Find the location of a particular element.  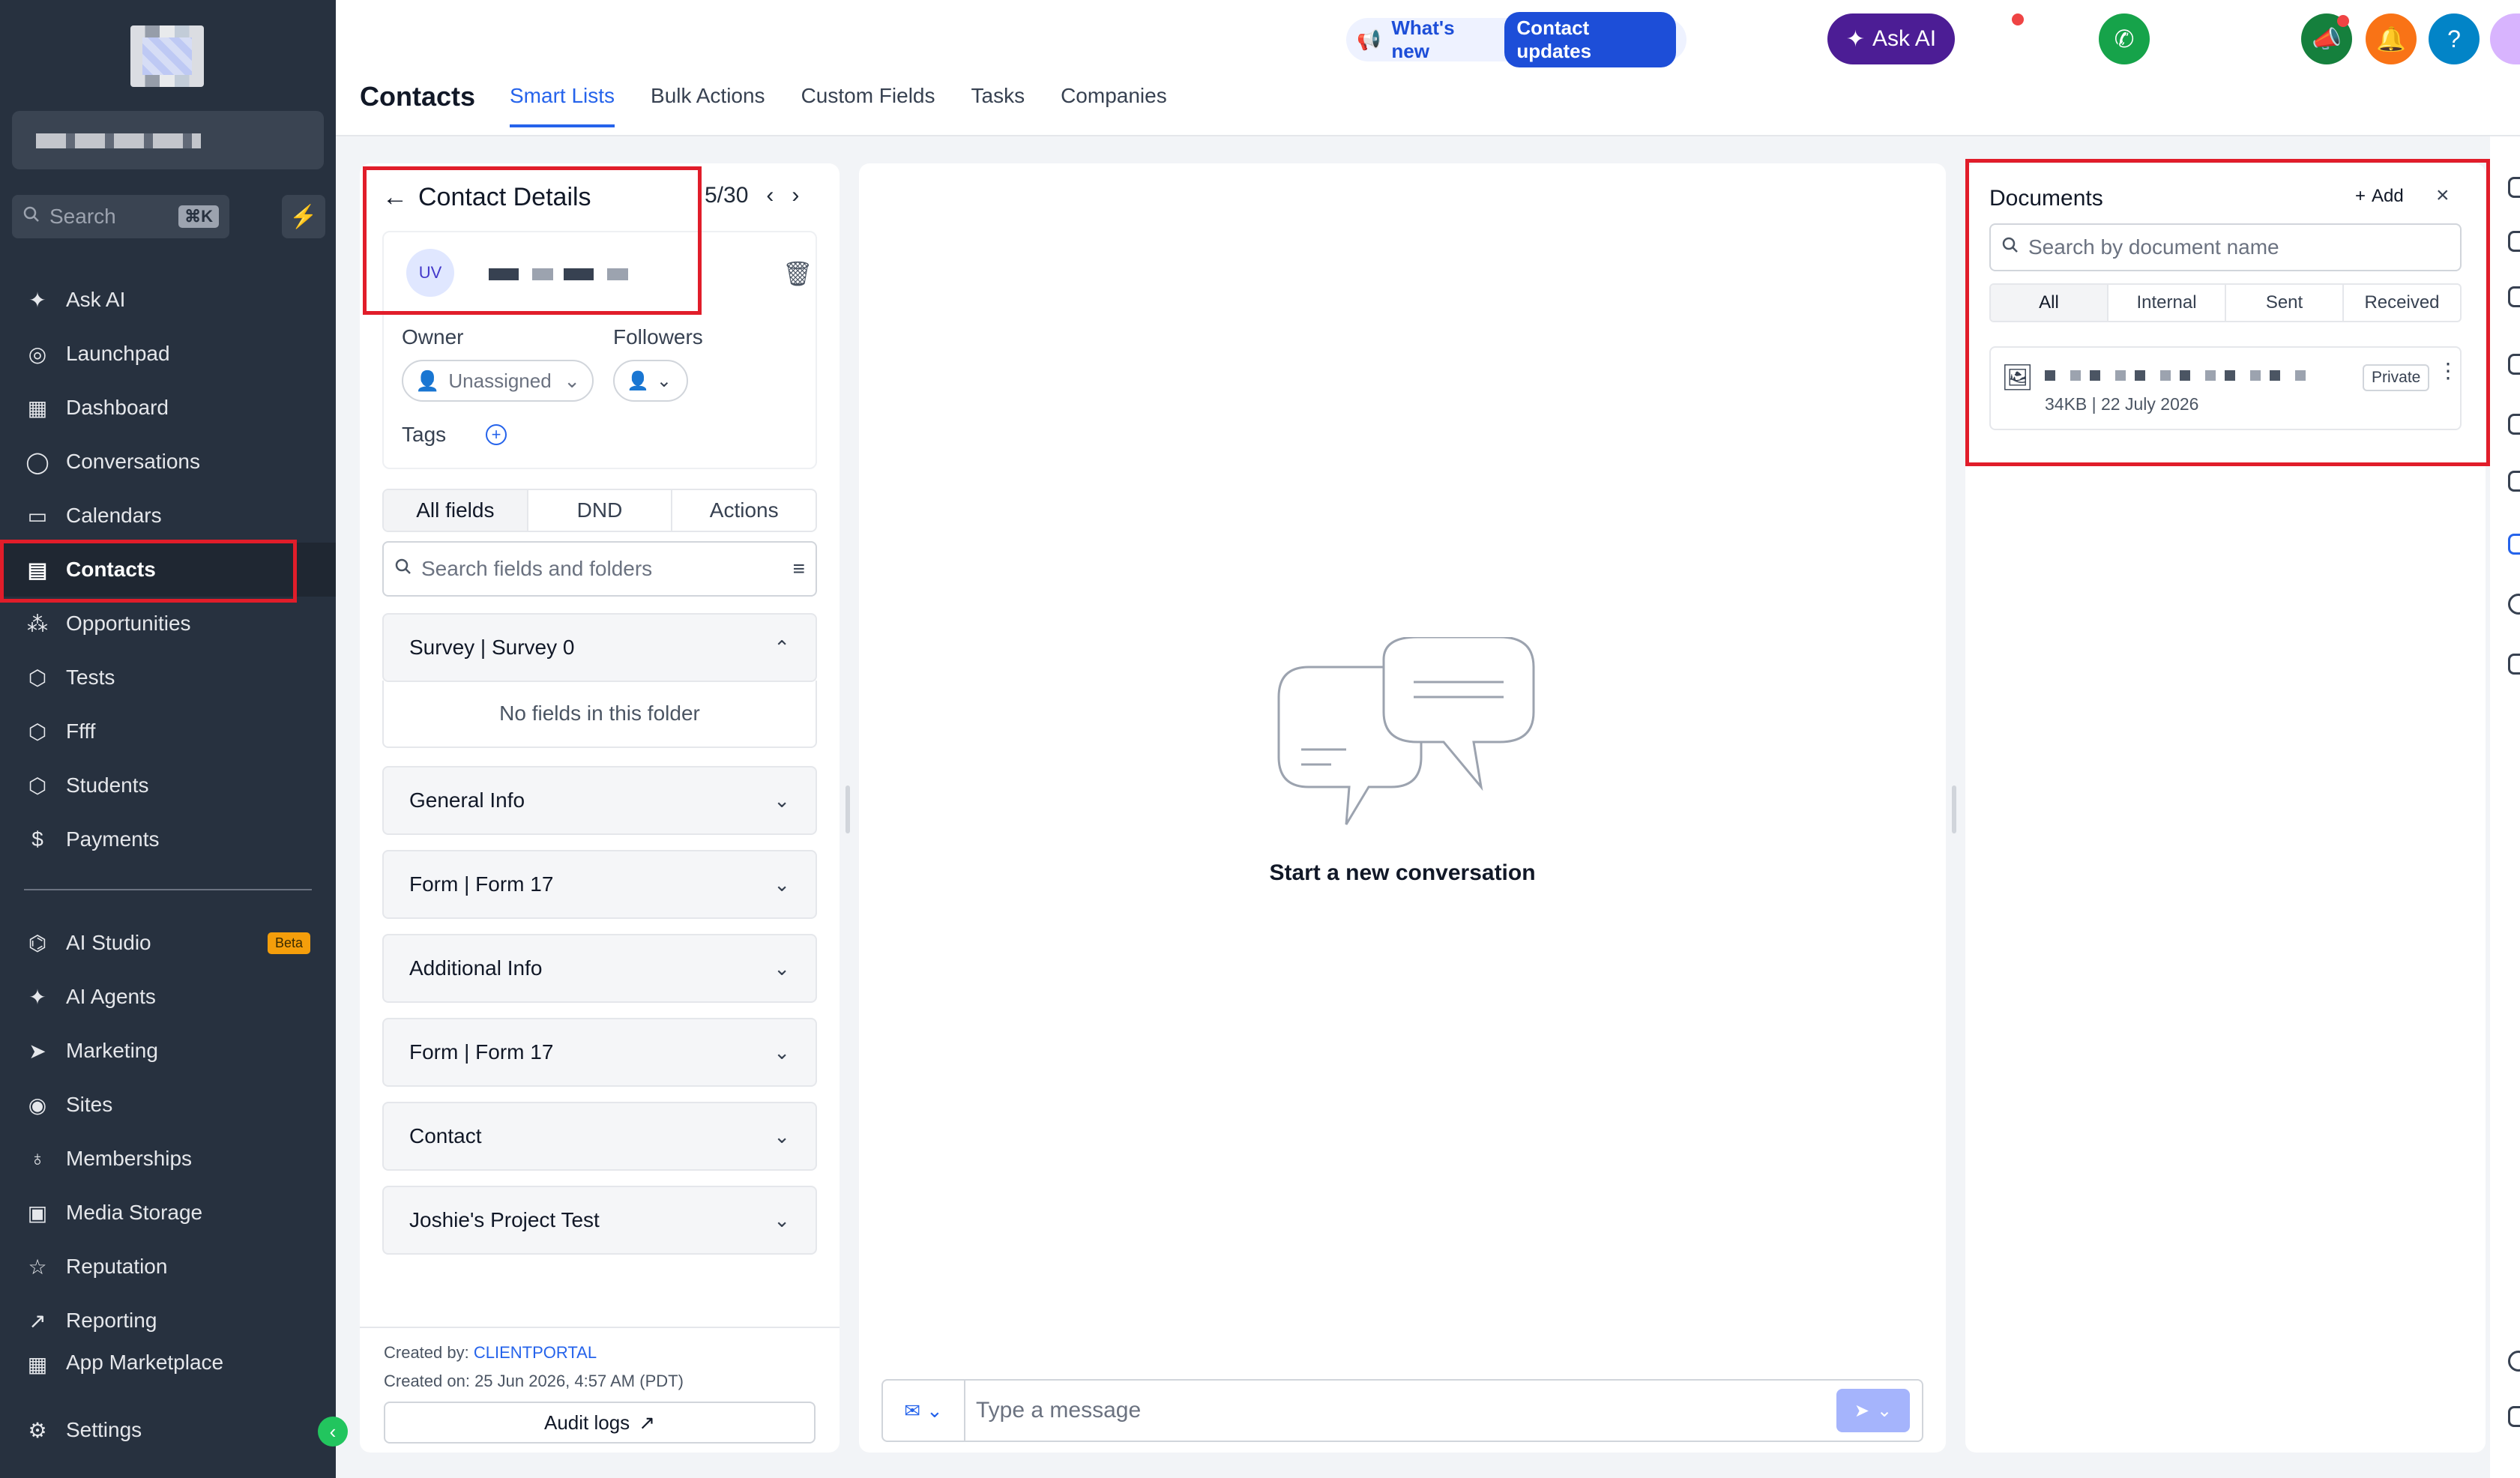

filter-internal: Internal is located at coordinates (2167, 303).